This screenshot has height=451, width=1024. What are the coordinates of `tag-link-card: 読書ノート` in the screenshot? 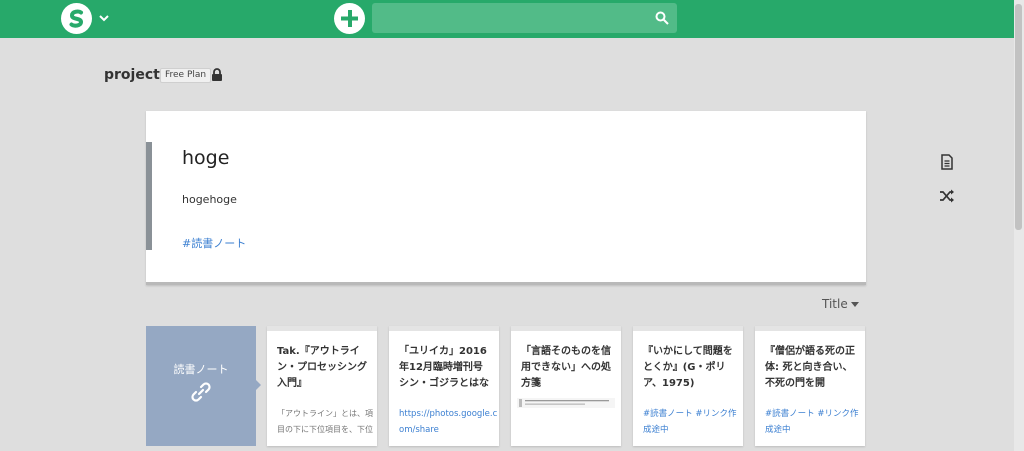 It's located at (201, 386).